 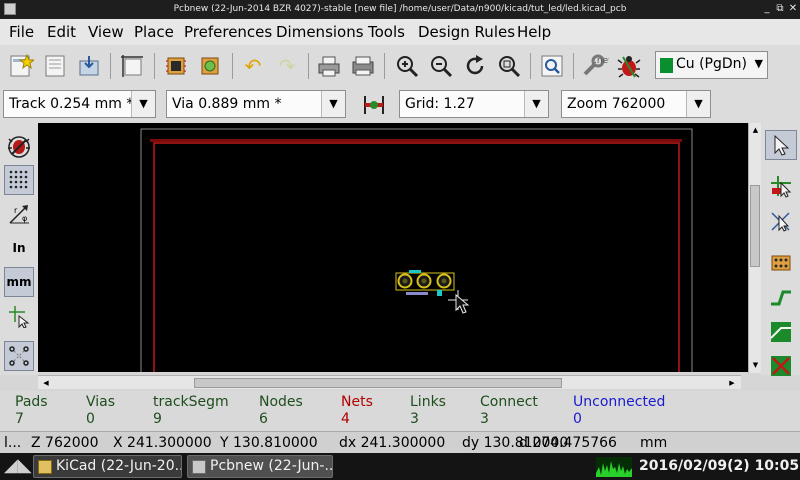 What do you see at coordinates (210, 66) in the screenshot?
I see `module-viewer-icon` at bounding box center [210, 66].